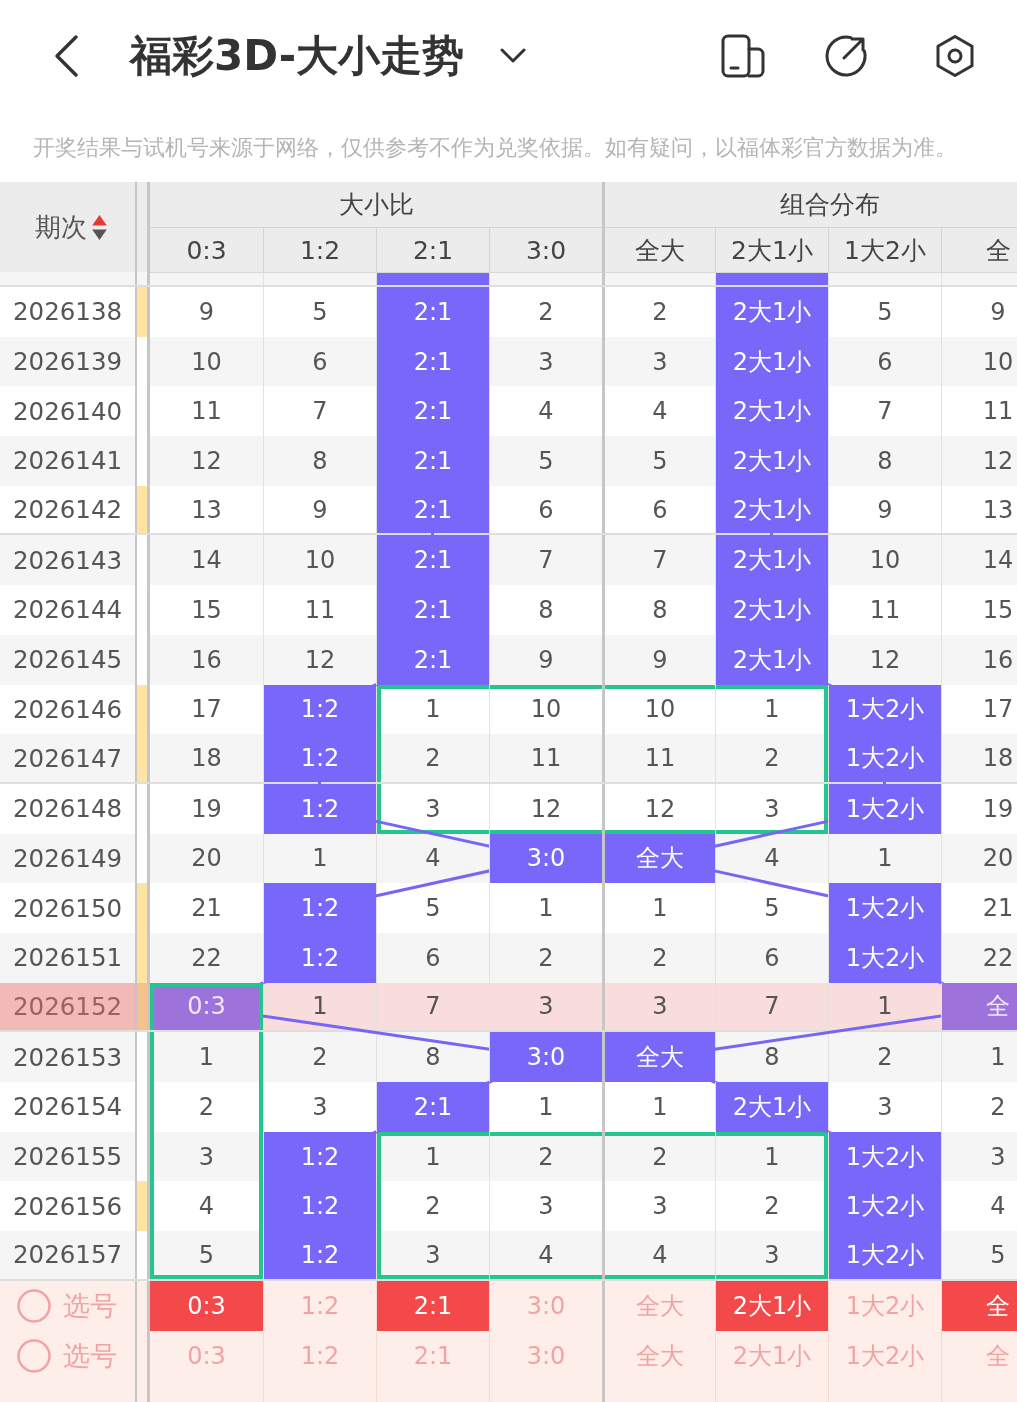  What do you see at coordinates (68, 758) in the screenshot?
I see `period-cell-text: 2026147` at bounding box center [68, 758].